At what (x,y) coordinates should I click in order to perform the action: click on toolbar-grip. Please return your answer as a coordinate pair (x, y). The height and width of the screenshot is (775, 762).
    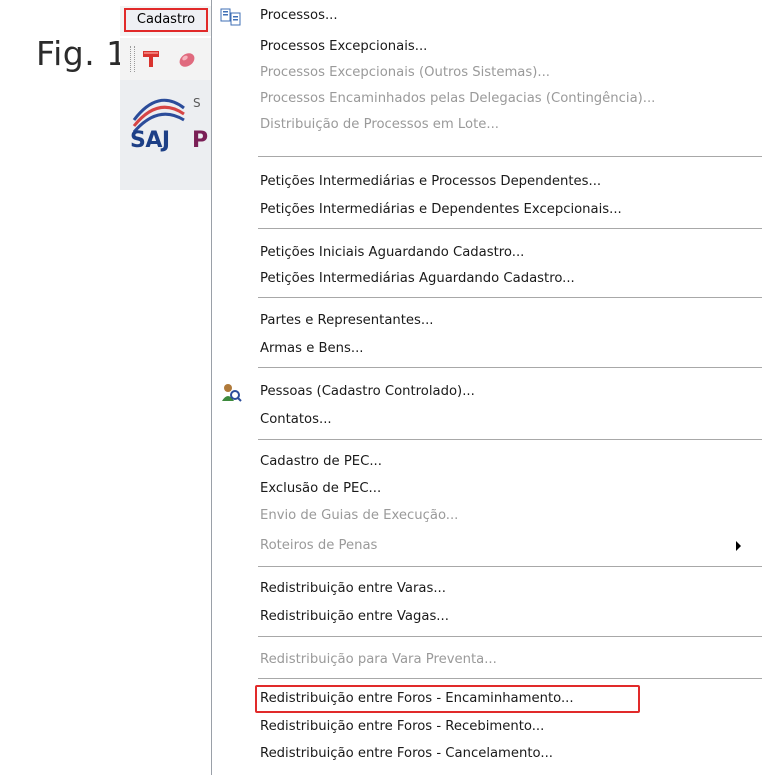
    Looking at the image, I should click on (132, 59).